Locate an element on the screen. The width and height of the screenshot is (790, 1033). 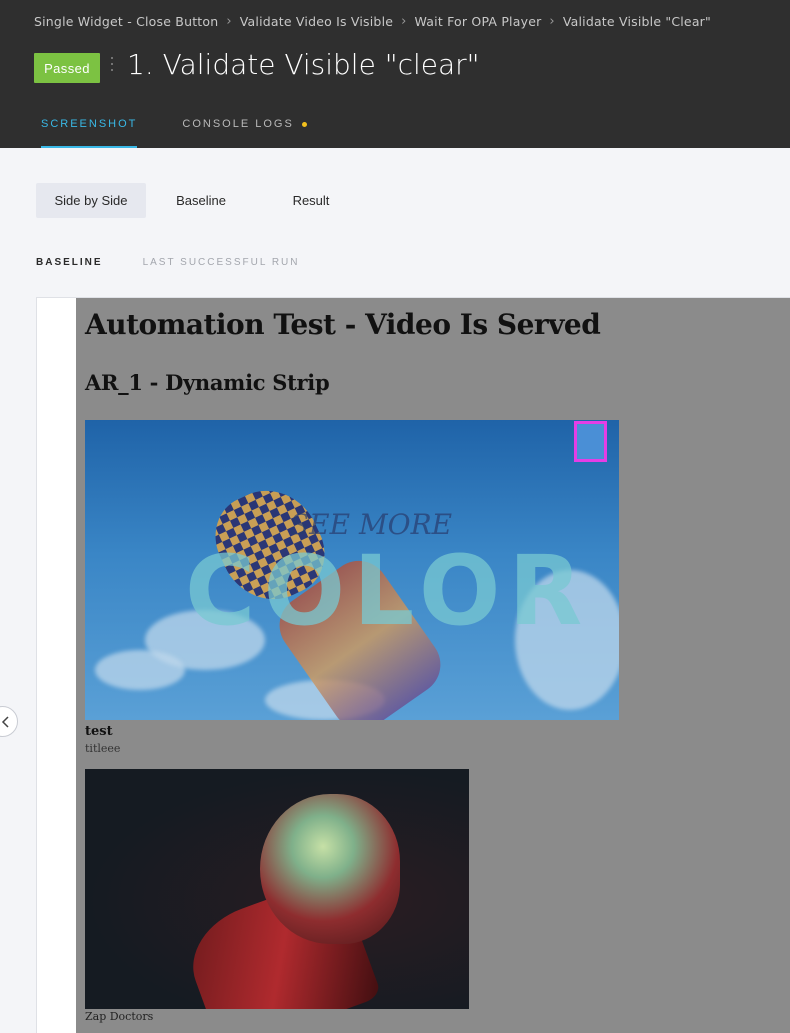
video-caption-2: Zap Doctors is located at coordinates (119, 1016).